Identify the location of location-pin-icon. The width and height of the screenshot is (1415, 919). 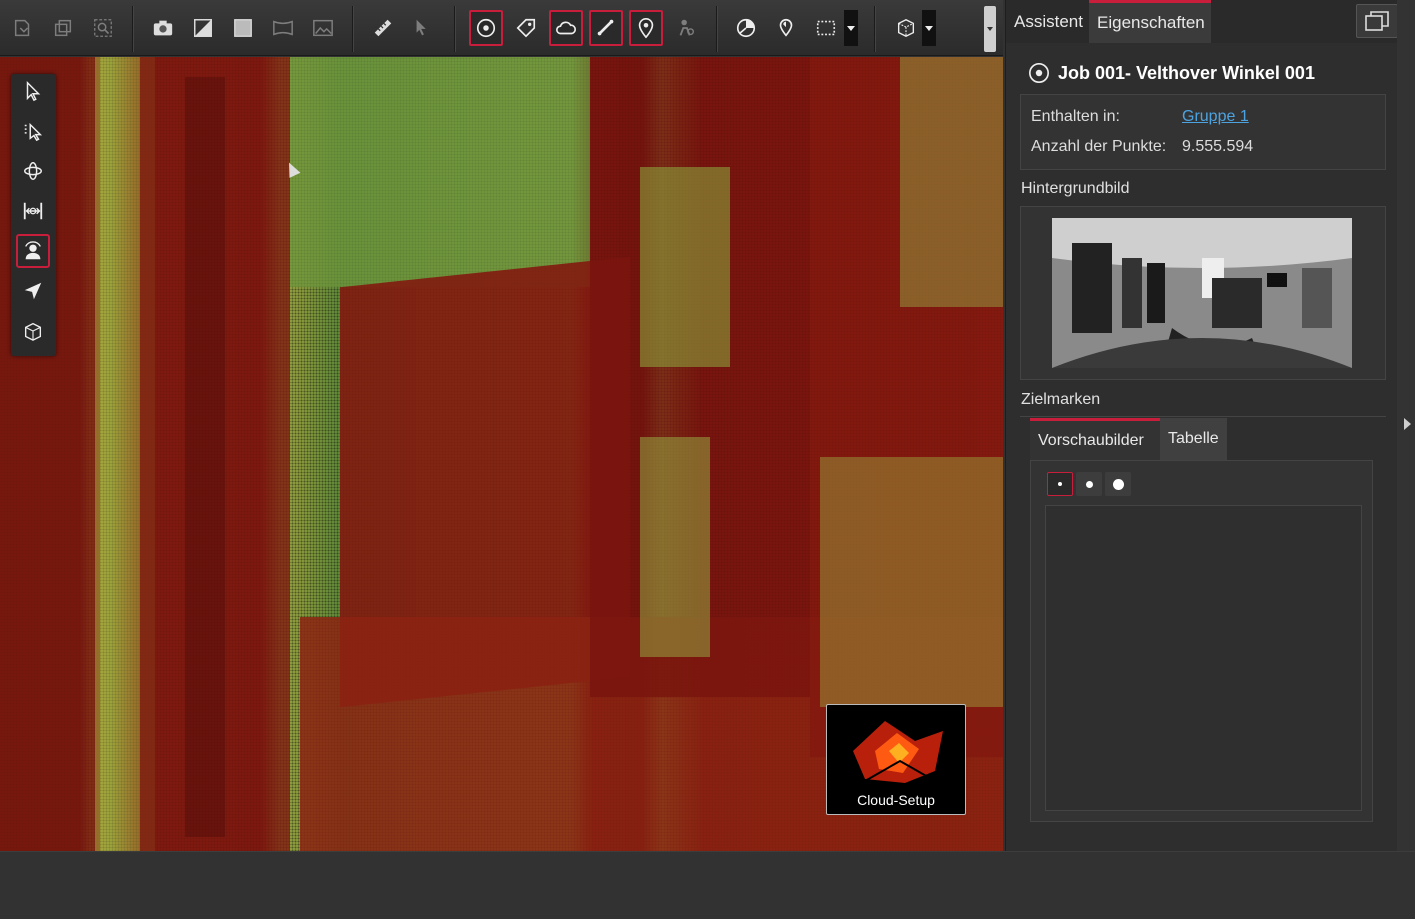
(646, 28).